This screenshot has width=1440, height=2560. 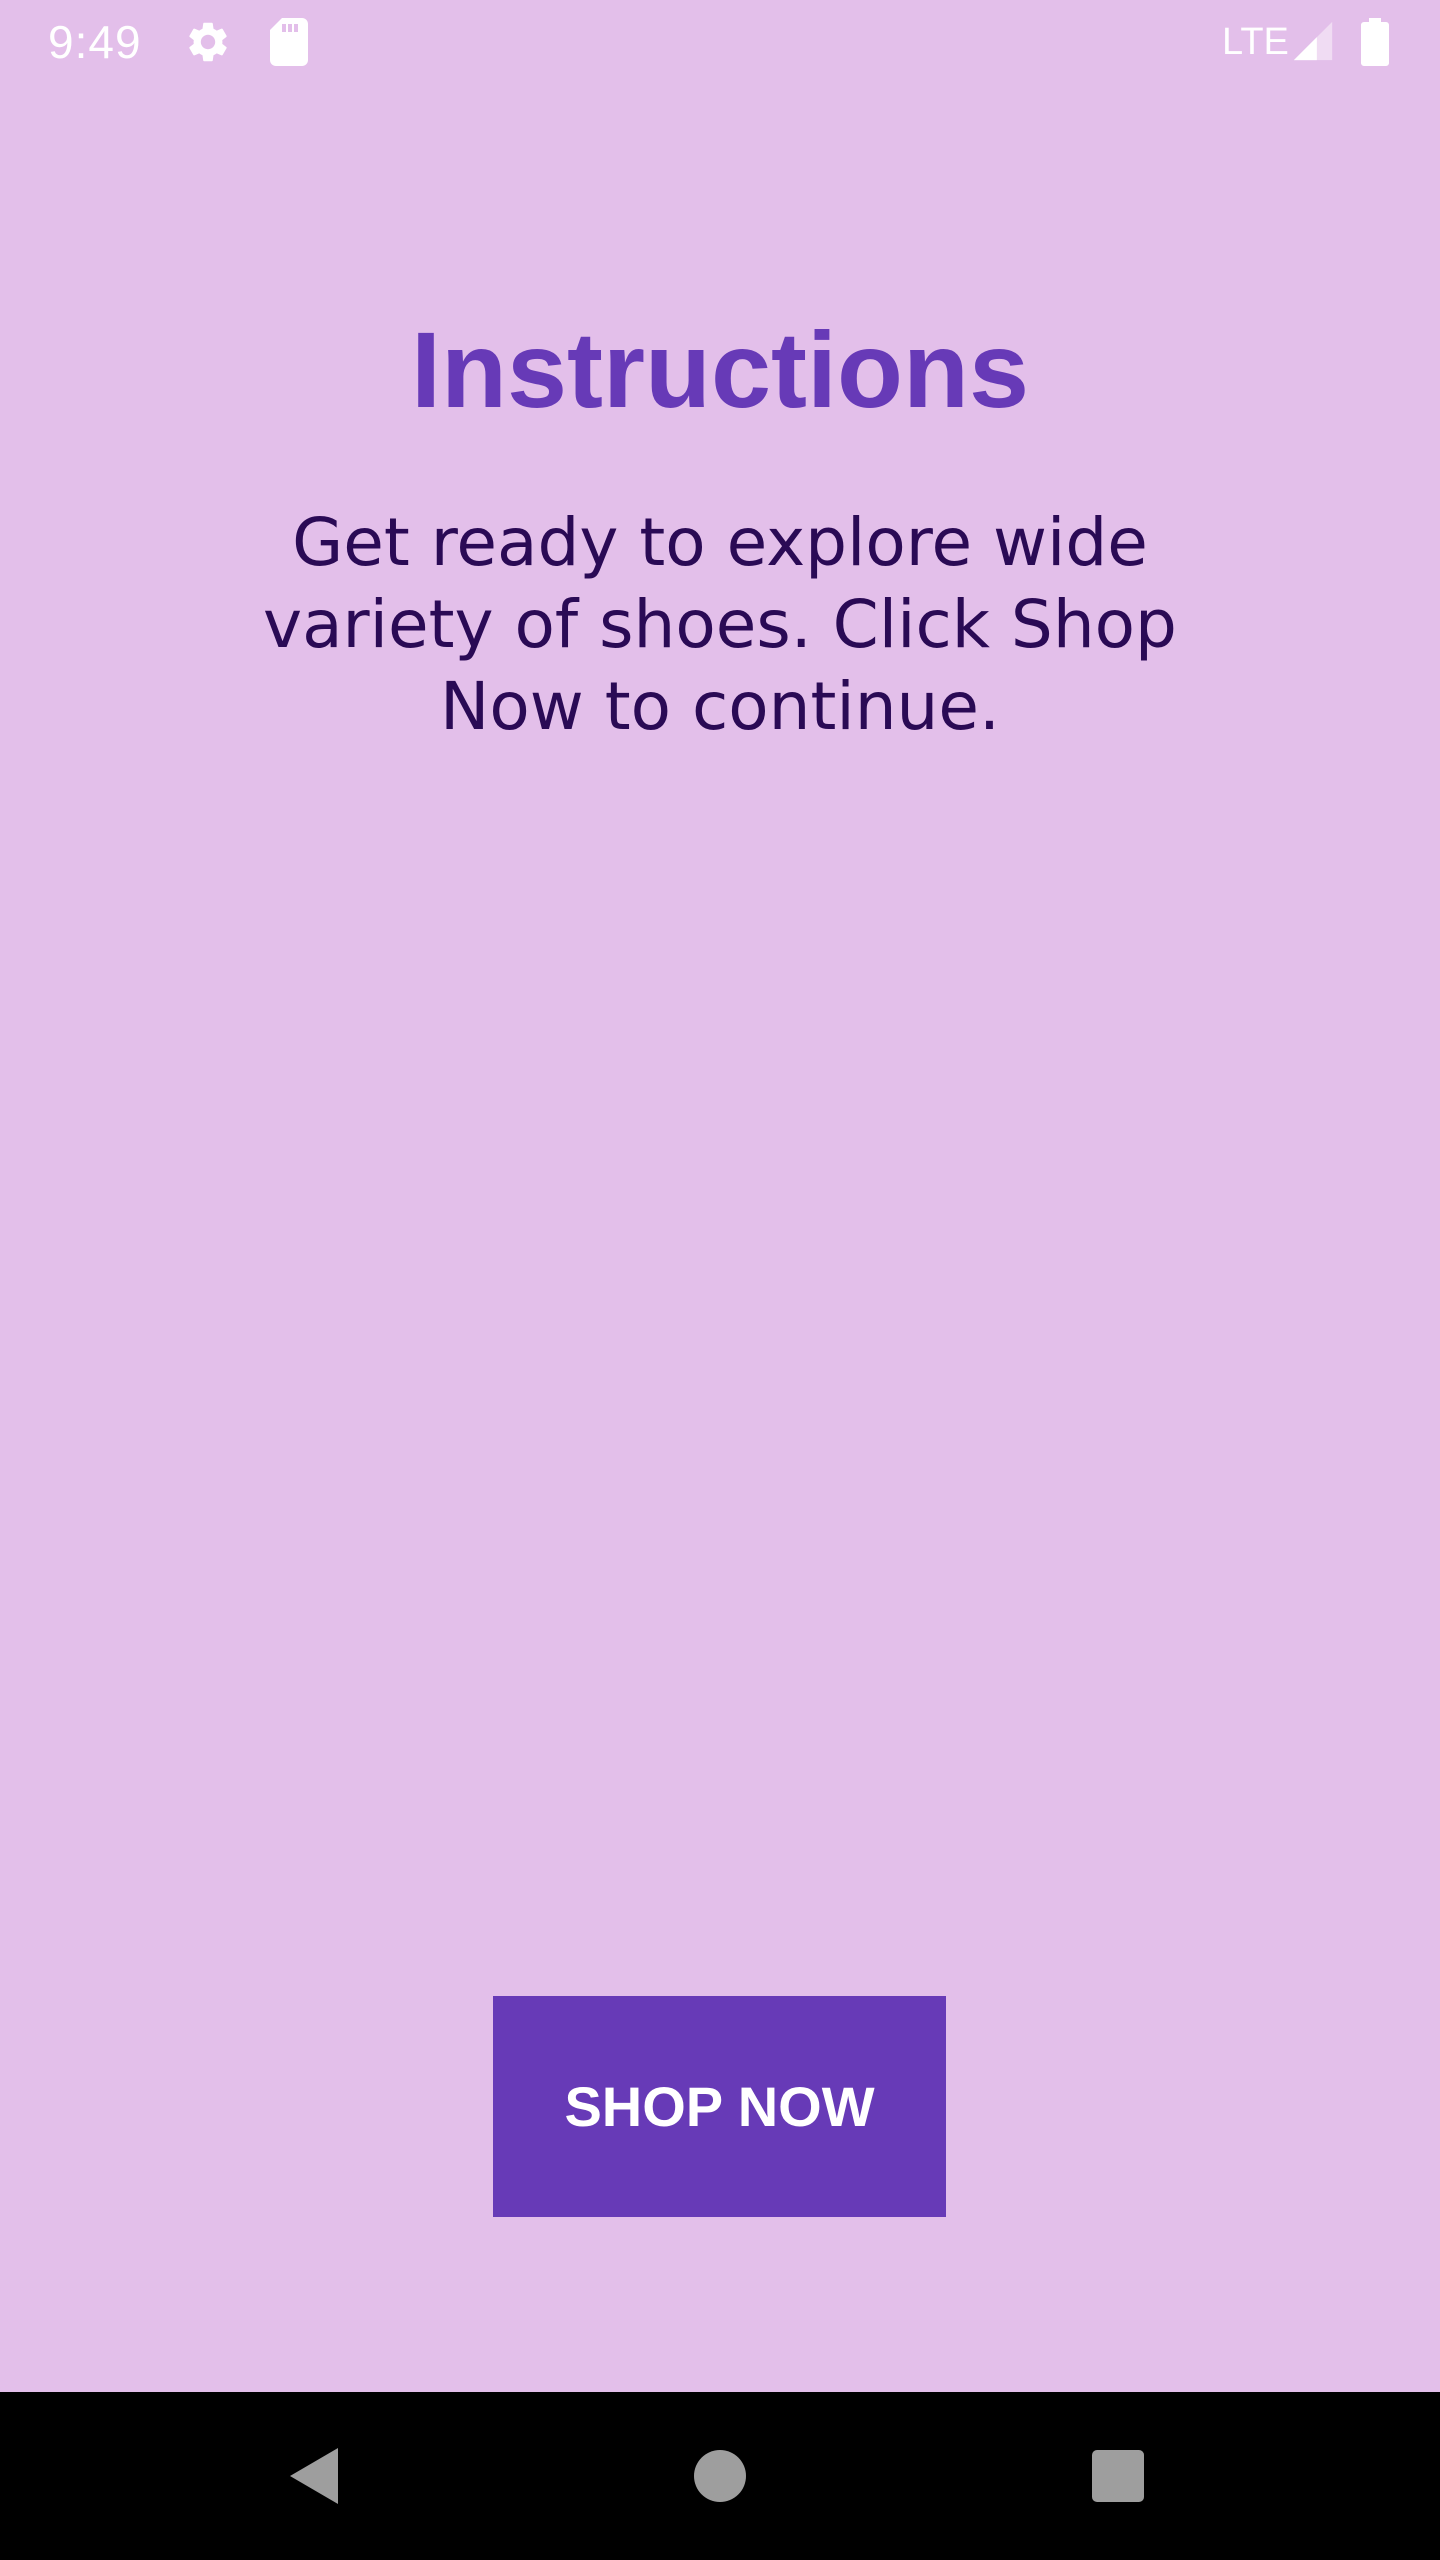 I want to click on page-title: Instructions, so click(x=720, y=369).